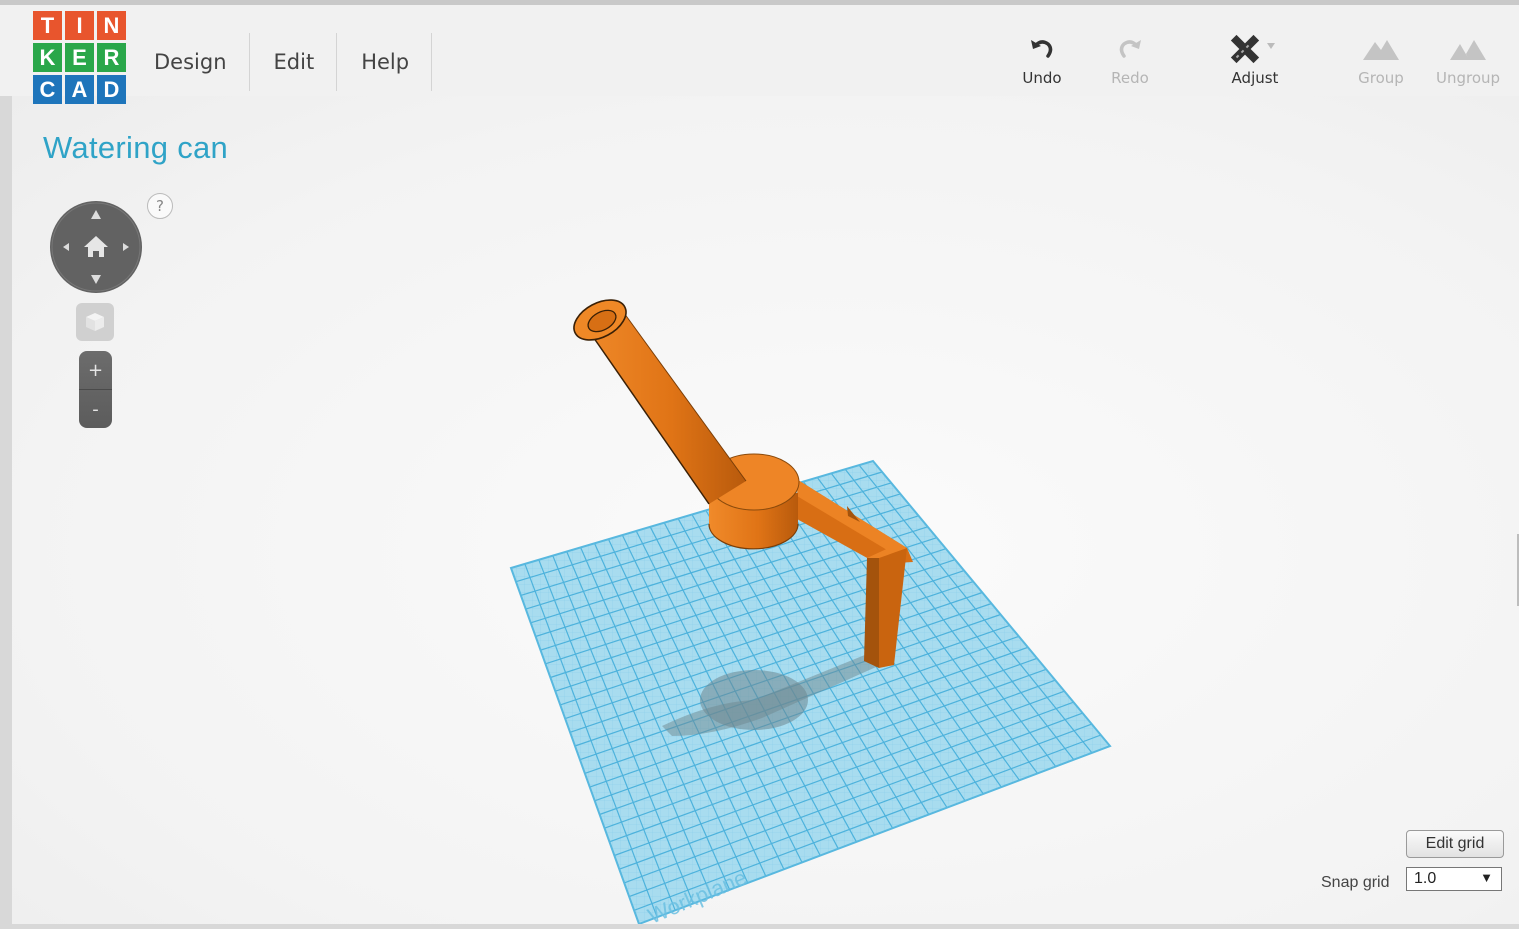  What do you see at coordinates (1381, 49) in the screenshot?
I see `group-icon` at bounding box center [1381, 49].